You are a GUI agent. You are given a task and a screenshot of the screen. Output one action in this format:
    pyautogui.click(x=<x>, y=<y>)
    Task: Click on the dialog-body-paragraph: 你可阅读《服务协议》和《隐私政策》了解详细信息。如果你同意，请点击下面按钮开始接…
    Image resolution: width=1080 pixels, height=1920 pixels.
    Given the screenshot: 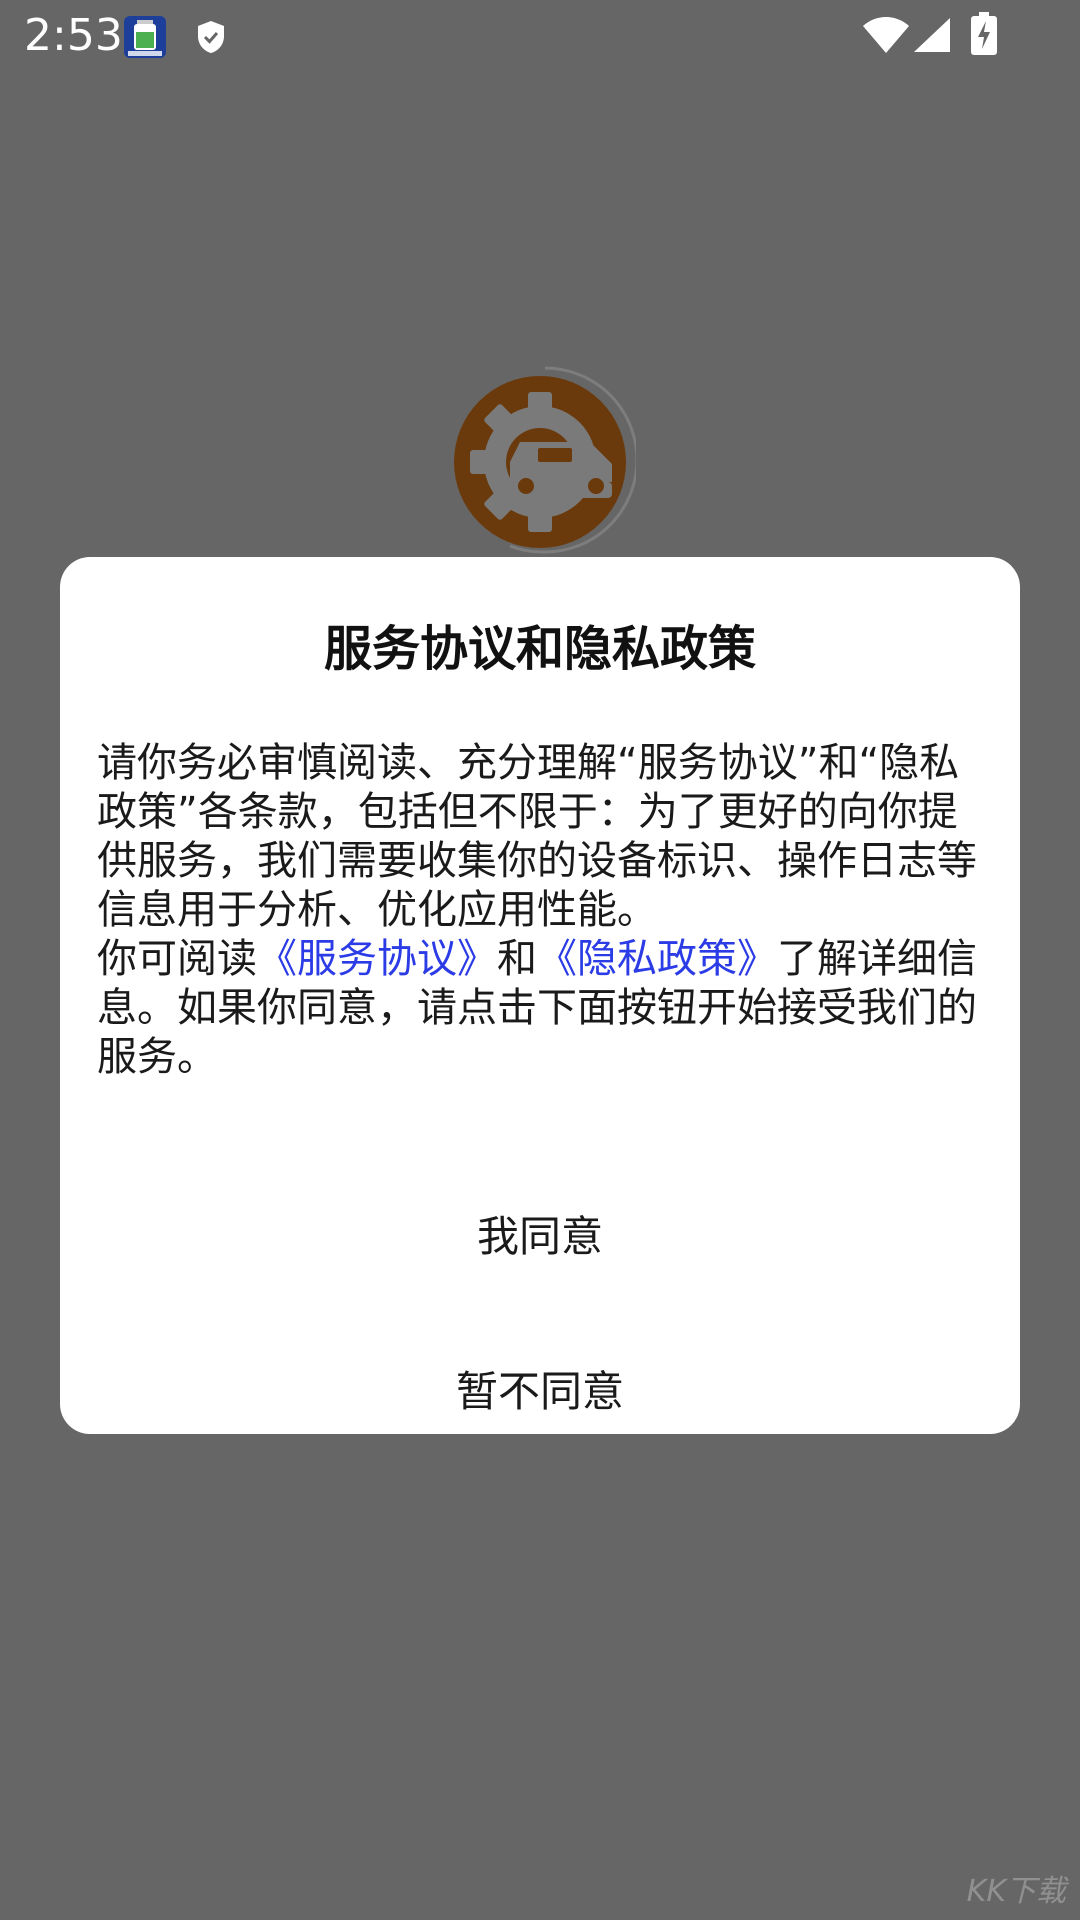 What is the action you would take?
    pyautogui.click(x=542, y=1008)
    